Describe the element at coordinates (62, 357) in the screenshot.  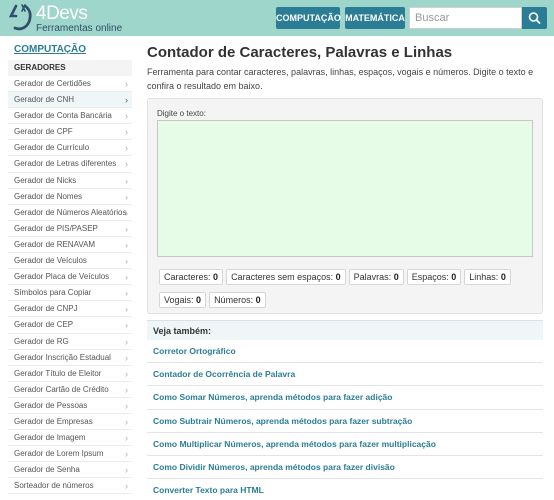
I see `sidebar-item-label: Gerador Inscrição Estadual` at that location.